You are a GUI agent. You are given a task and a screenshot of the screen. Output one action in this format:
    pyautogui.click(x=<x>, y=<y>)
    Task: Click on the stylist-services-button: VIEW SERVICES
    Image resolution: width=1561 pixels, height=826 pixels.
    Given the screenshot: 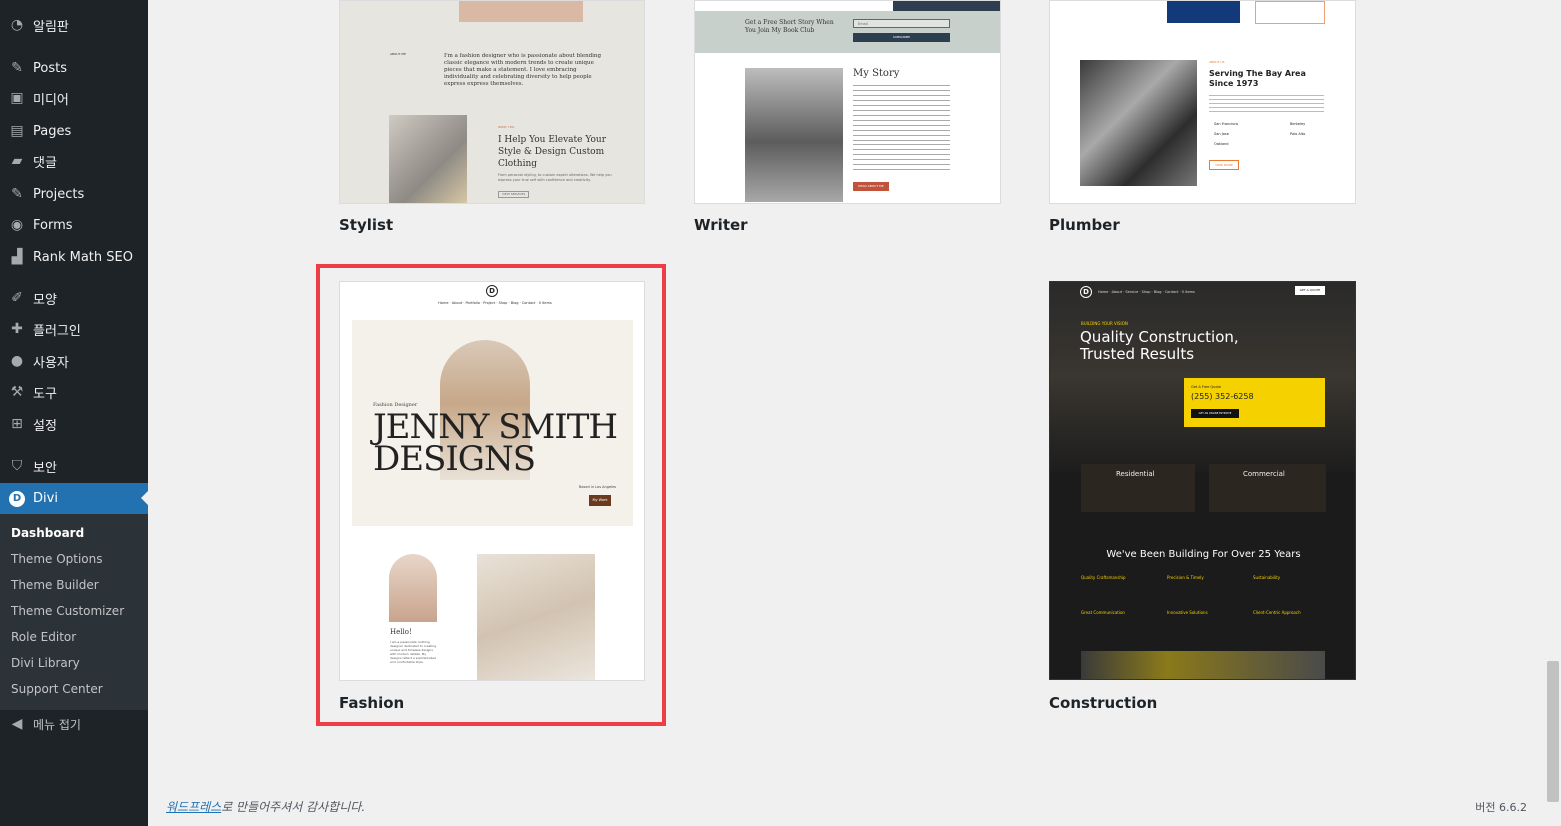 What is the action you would take?
    pyautogui.click(x=514, y=194)
    